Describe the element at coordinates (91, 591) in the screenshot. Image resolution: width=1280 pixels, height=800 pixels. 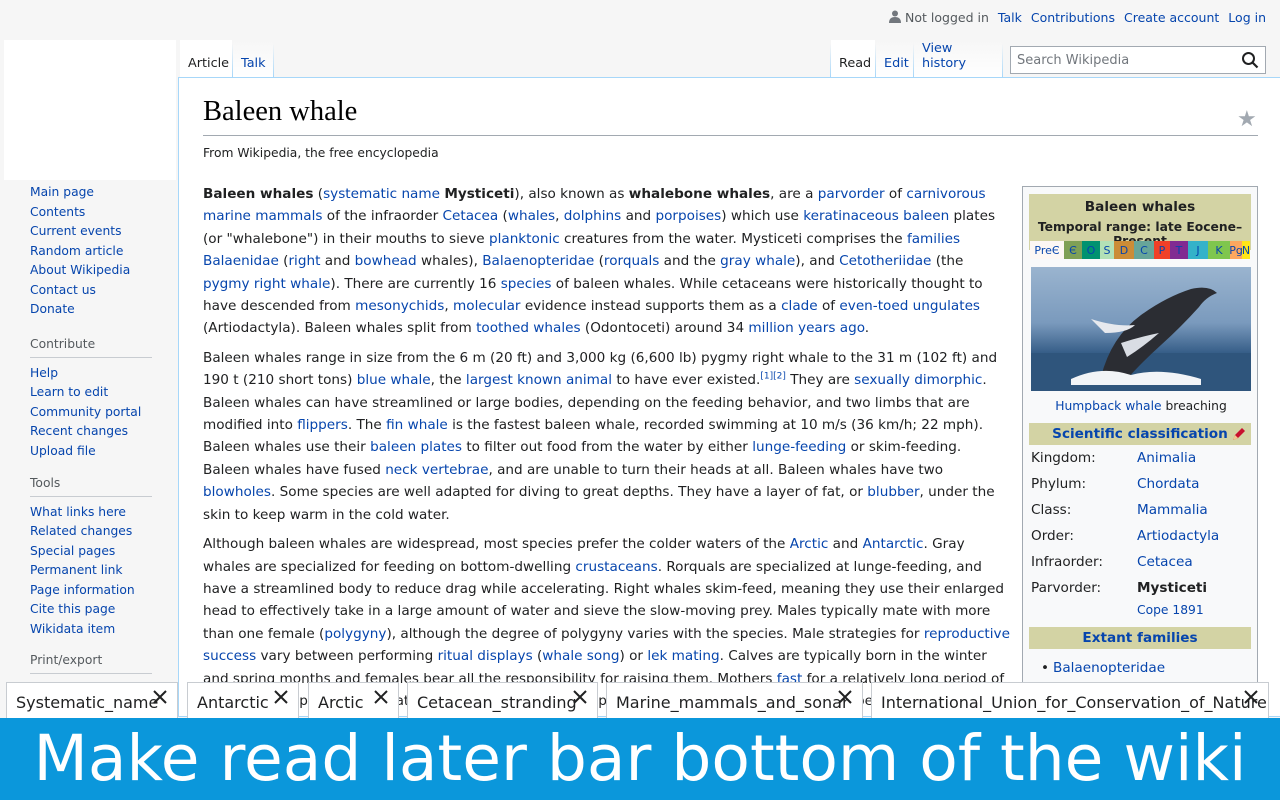
I see `sidebar-item-page-information: Page information` at that location.